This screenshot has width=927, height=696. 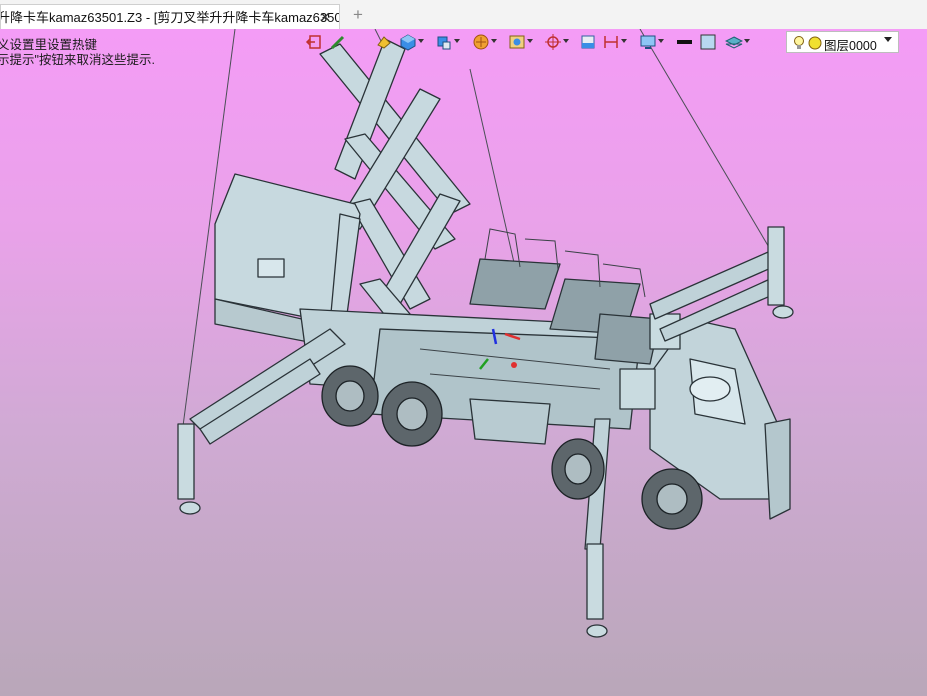 I want to click on plus-icon: +, so click(x=358, y=15).